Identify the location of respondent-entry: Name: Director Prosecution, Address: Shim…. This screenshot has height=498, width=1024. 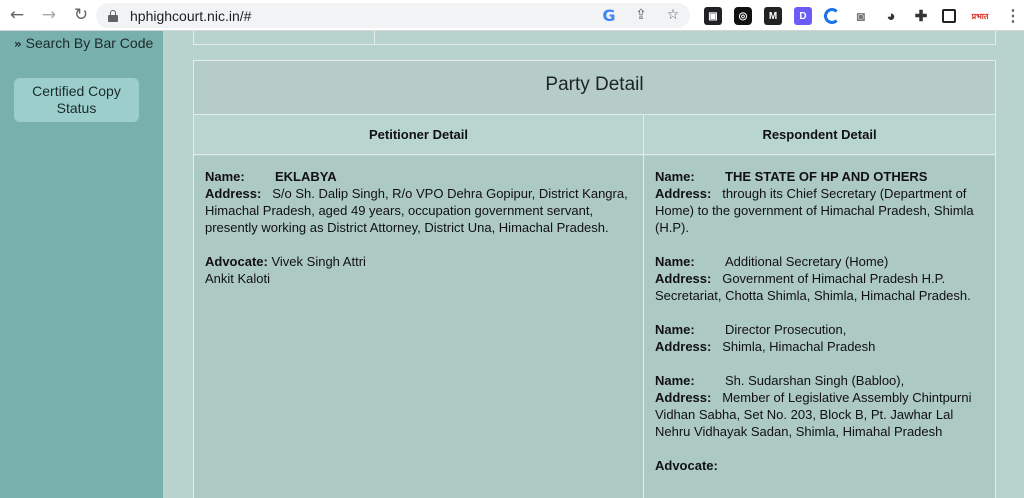
(765, 338).